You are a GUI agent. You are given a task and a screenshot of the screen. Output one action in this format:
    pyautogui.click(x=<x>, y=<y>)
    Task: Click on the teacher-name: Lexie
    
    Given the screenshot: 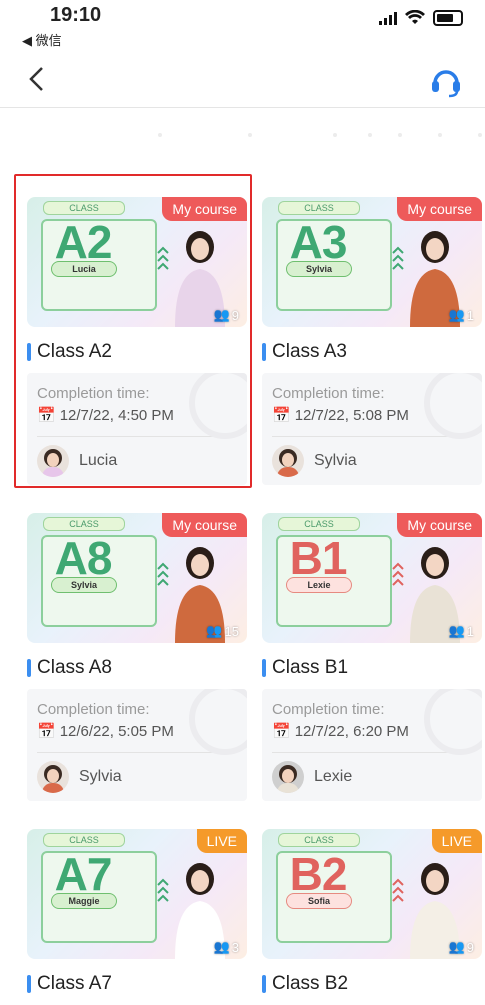 What is the action you would take?
    pyautogui.click(x=333, y=776)
    